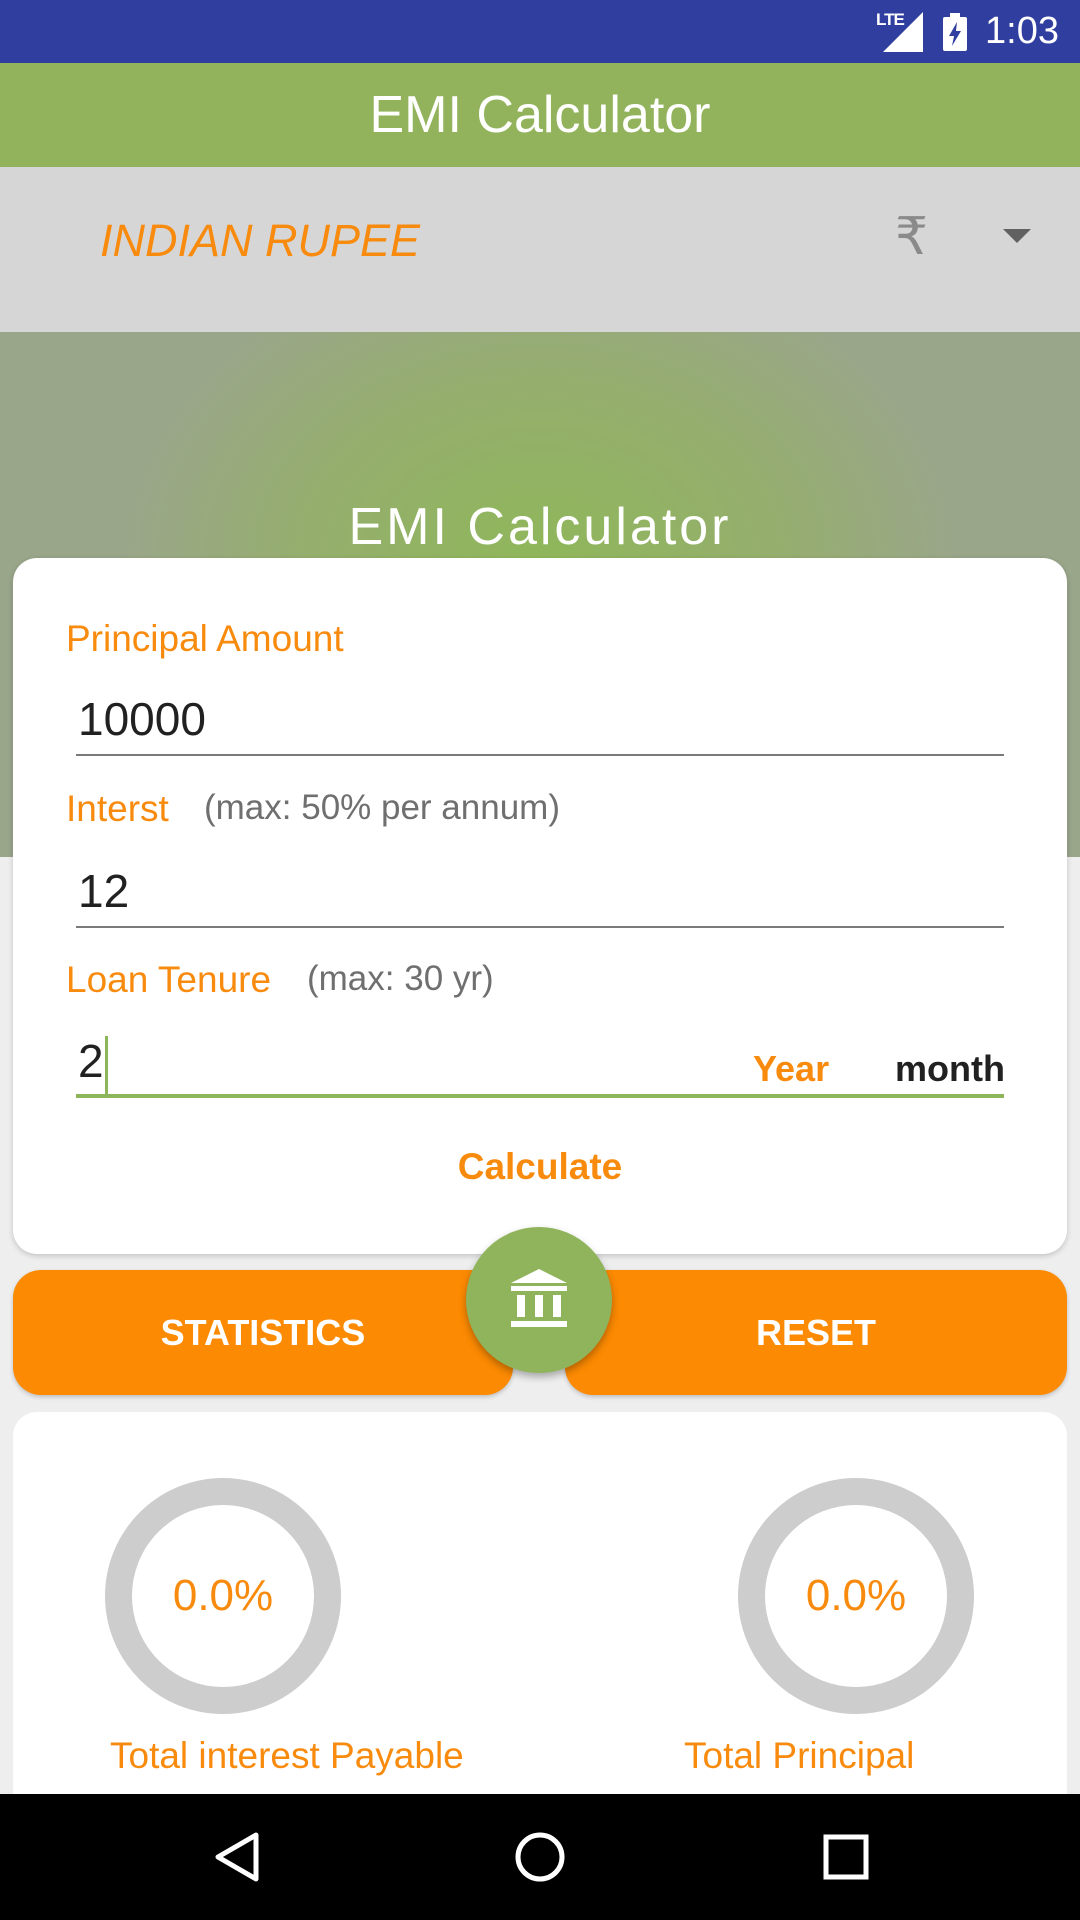 This screenshot has height=1920, width=1080. What do you see at coordinates (169, 979) in the screenshot?
I see `tenure-label: Loan Tenure` at bounding box center [169, 979].